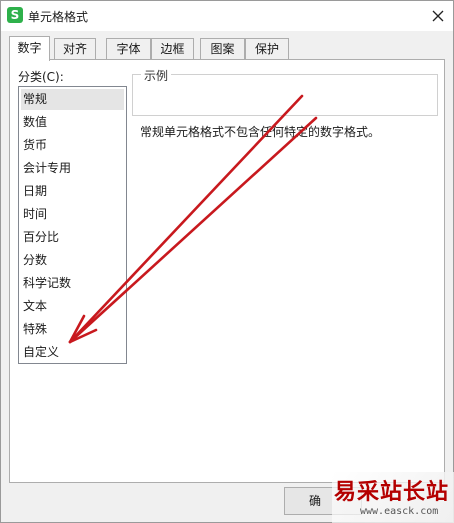 The width and height of the screenshot is (454, 523). Describe the element at coordinates (260, 132) in the screenshot. I see `format-description: 常规单元格格式不包含任何特定的数字格式。` at that location.